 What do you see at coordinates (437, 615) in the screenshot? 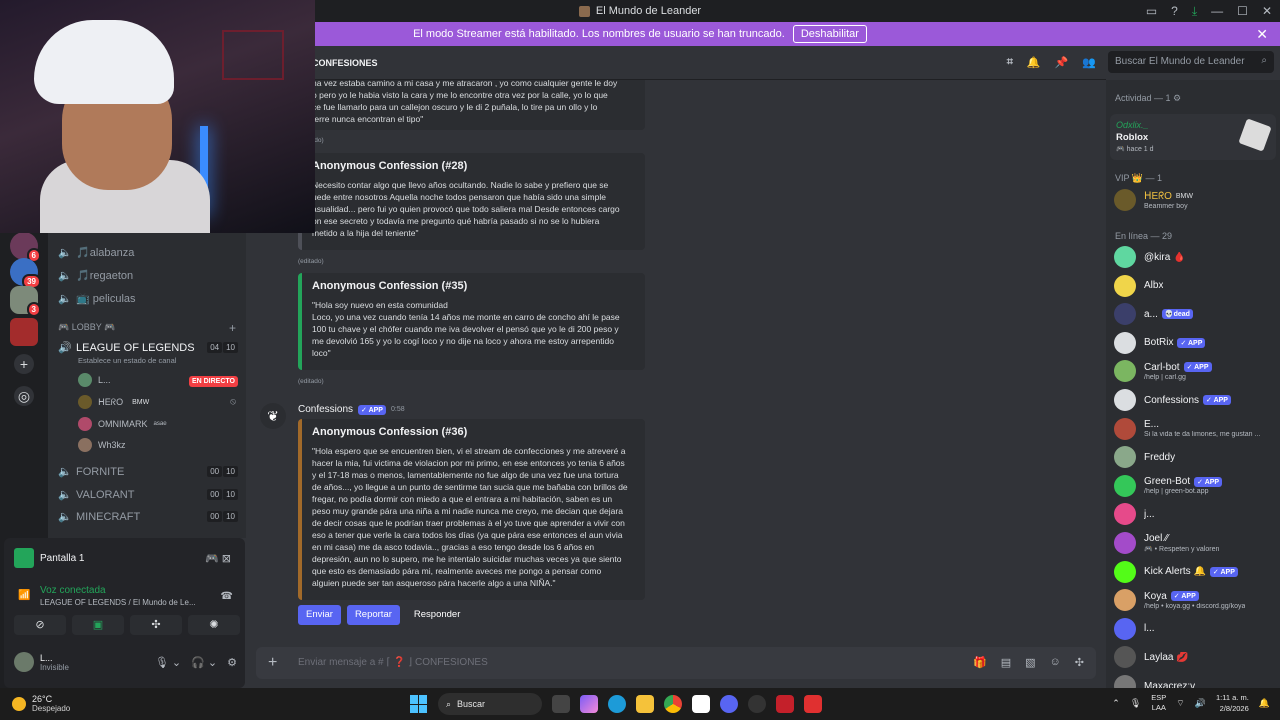
I see `reply-button: Responder` at bounding box center [437, 615].